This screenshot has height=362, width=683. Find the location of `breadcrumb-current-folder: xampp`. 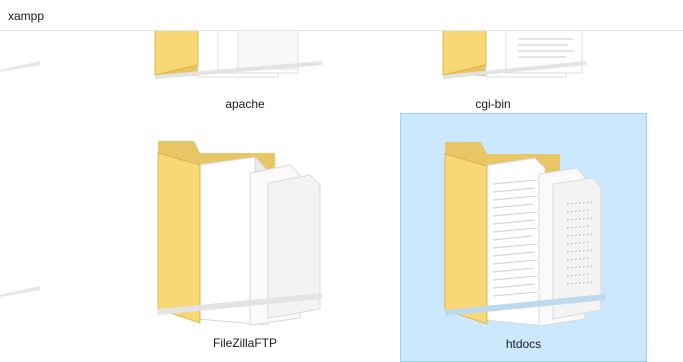

breadcrumb-current-folder: xampp is located at coordinates (26, 16).